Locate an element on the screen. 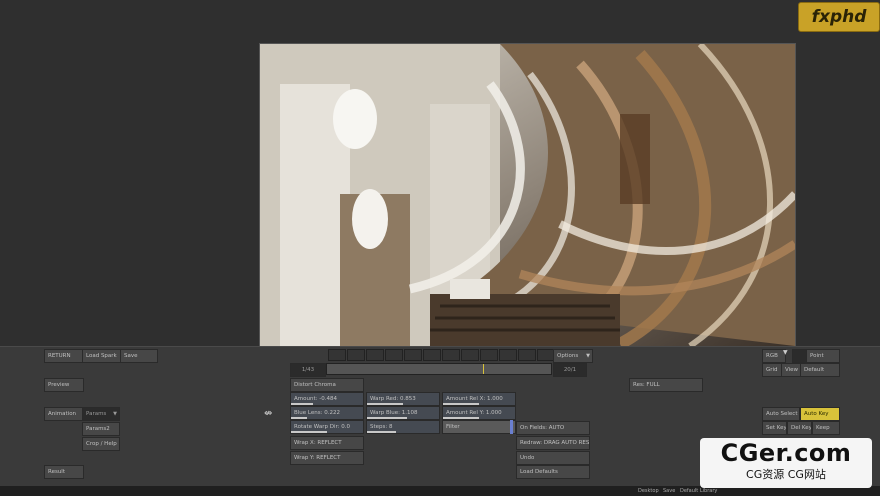 The width and height of the screenshot is (880, 496). options-menu: Options ▼ is located at coordinates (573, 356).